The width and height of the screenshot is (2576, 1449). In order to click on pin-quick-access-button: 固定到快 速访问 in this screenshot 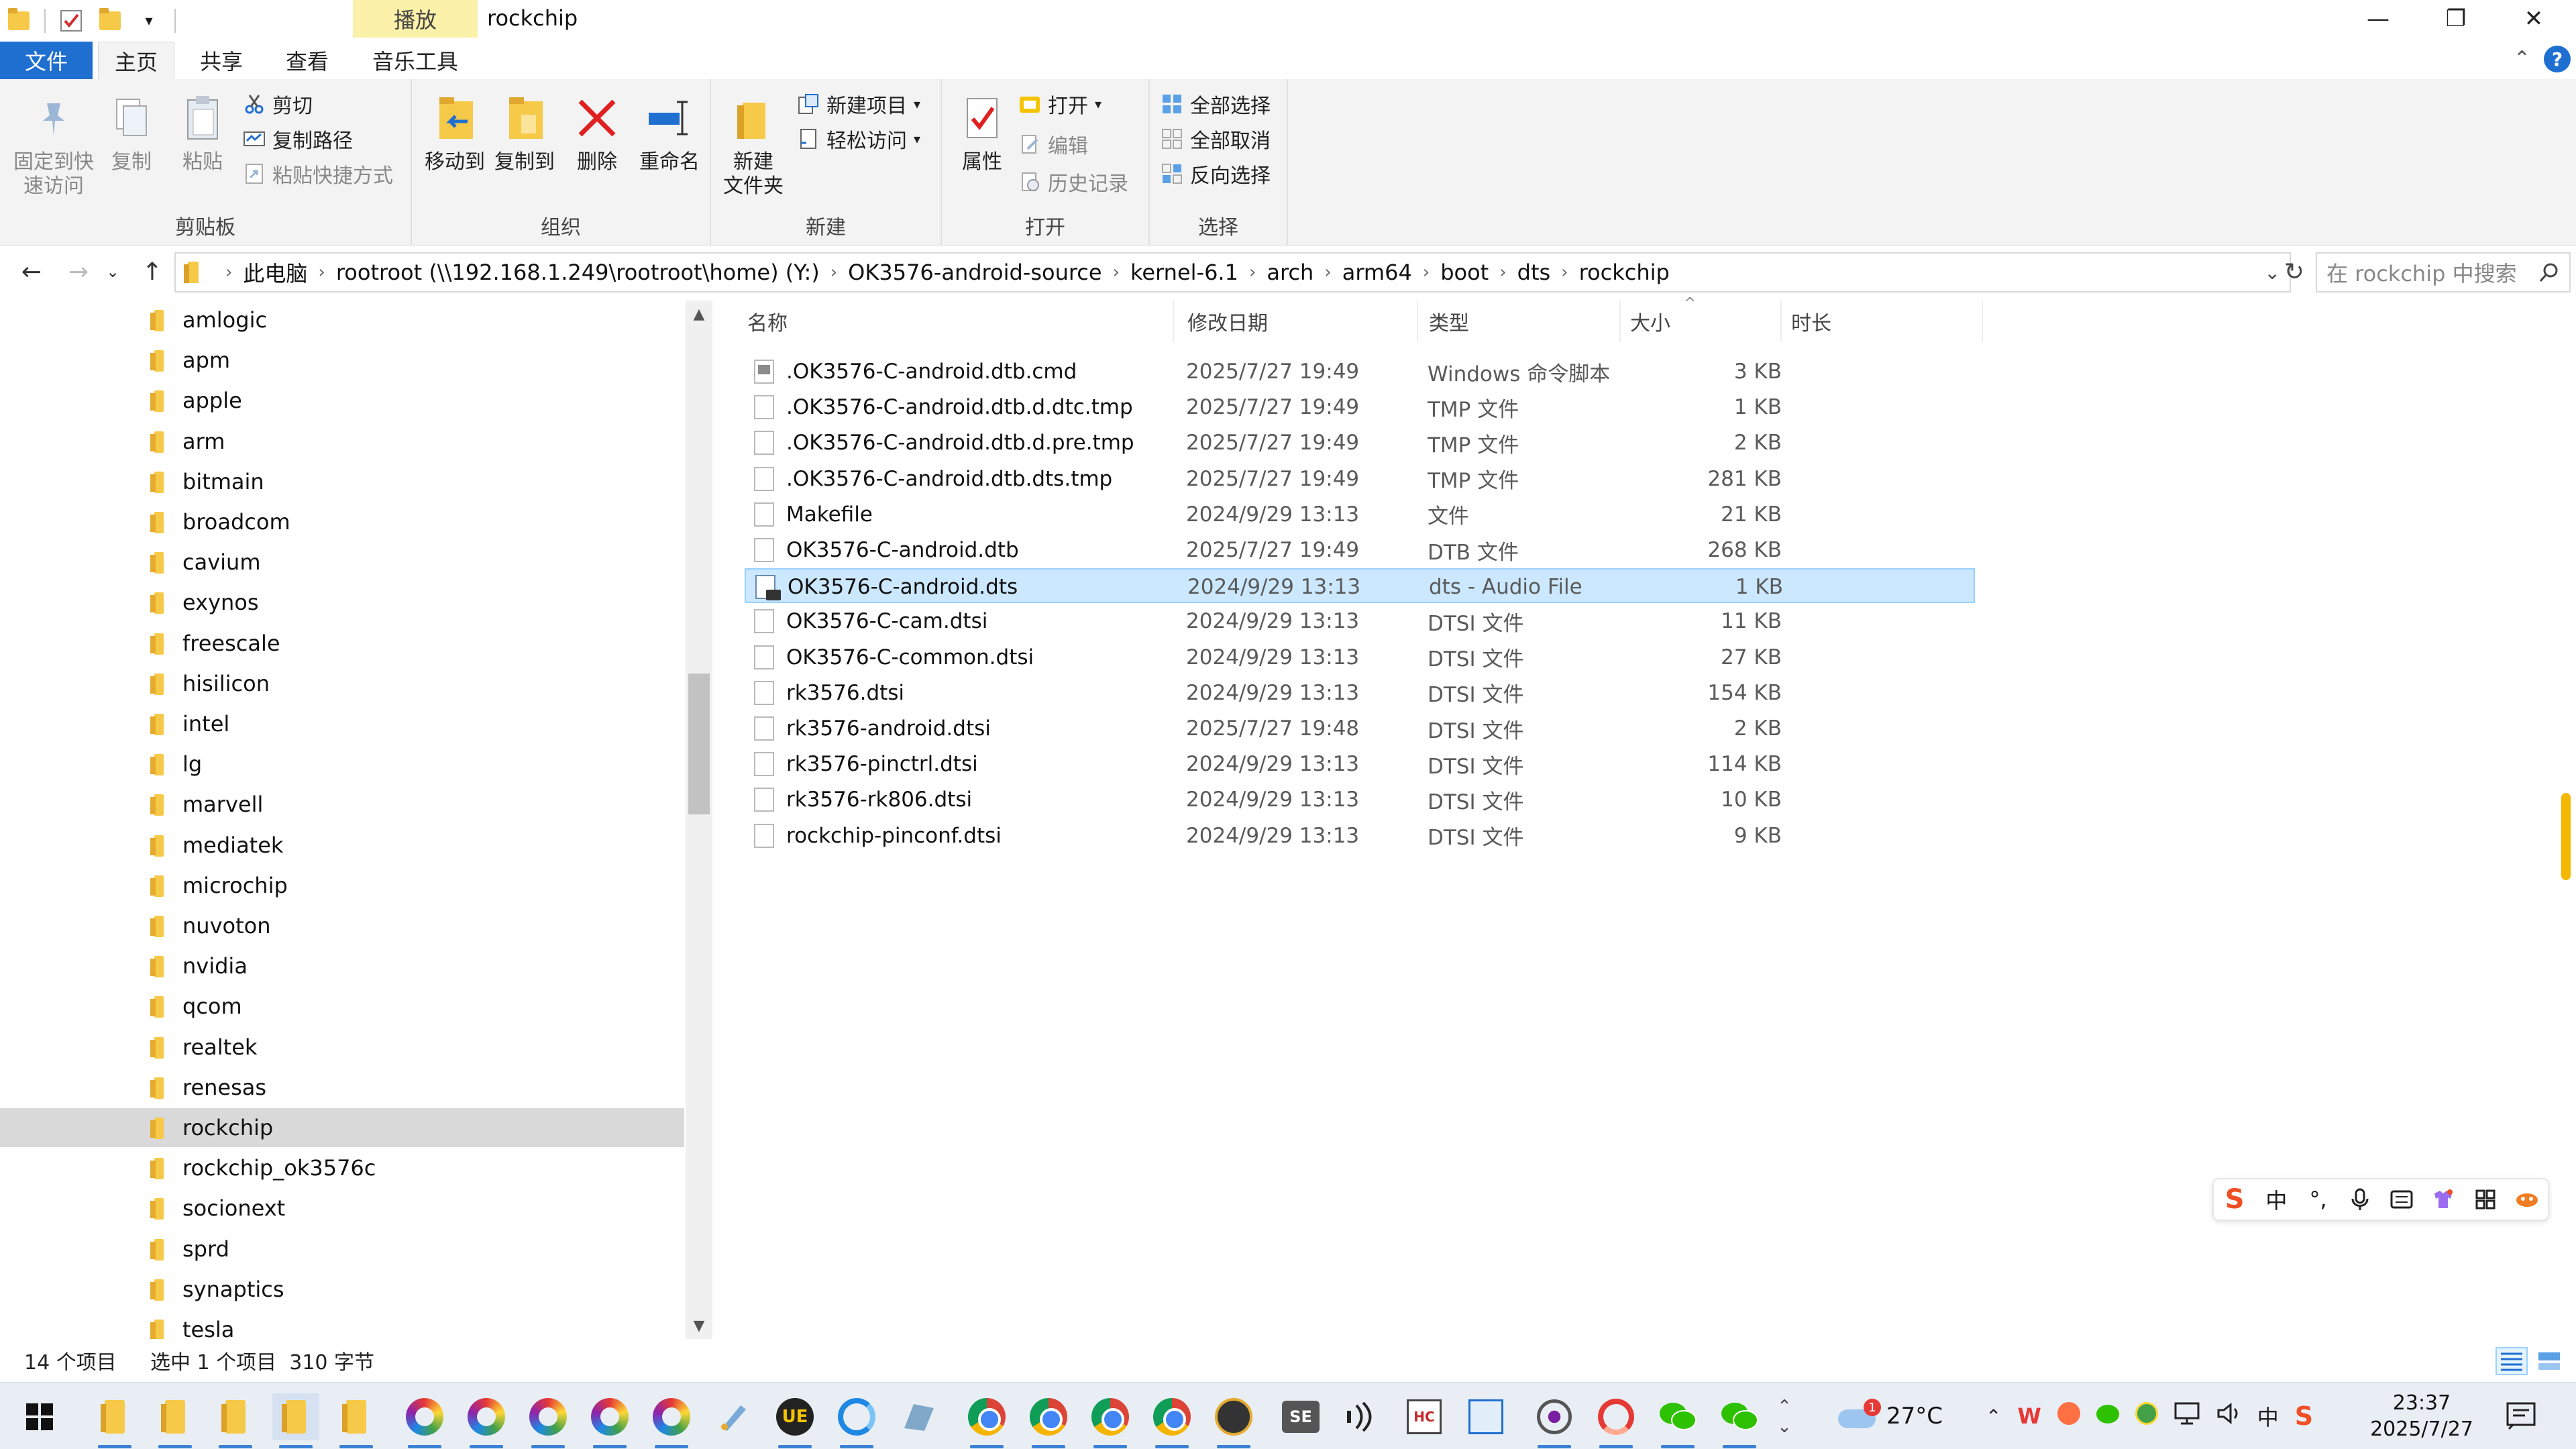, I will do `click(53, 145)`.